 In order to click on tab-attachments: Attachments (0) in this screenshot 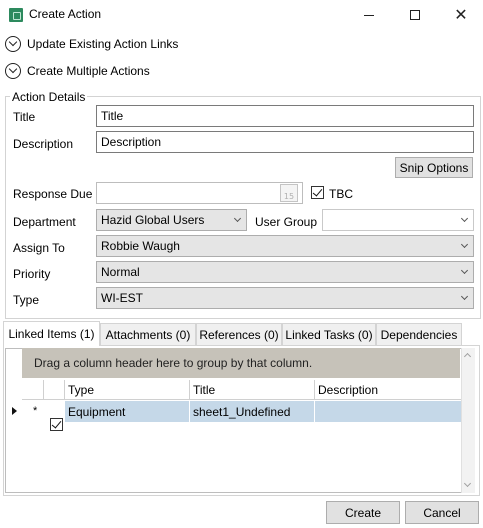, I will do `click(148, 334)`.